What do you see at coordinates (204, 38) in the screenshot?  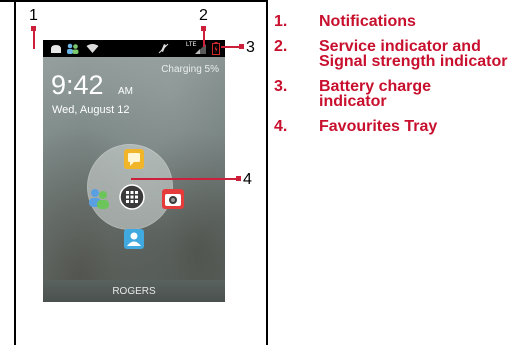 I see `callout-2-leader` at bounding box center [204, 38].